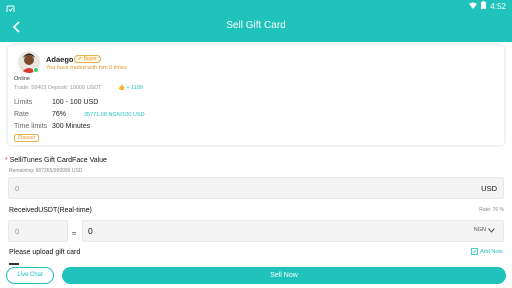 The width and height of the screenshot is (512, 288). What do you see at coordinates (86, 68) in the screenshot?
I see `traded-count-text: You have traded with him 0 times` at bounding box center [86, 68].